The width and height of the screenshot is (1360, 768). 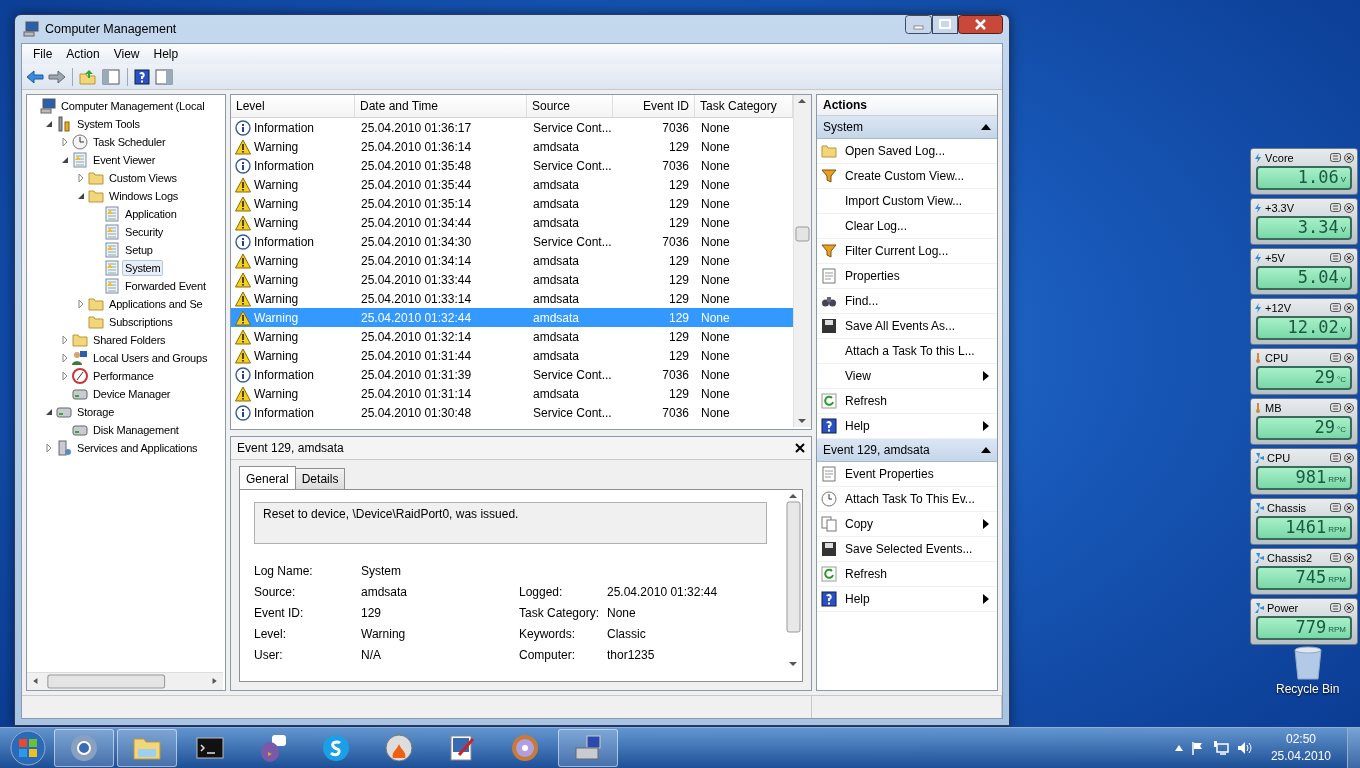 I want to click on event-row: Warning 25.04.2010 01:35:44 amdsata 129 None, so click(x=512, y=184).